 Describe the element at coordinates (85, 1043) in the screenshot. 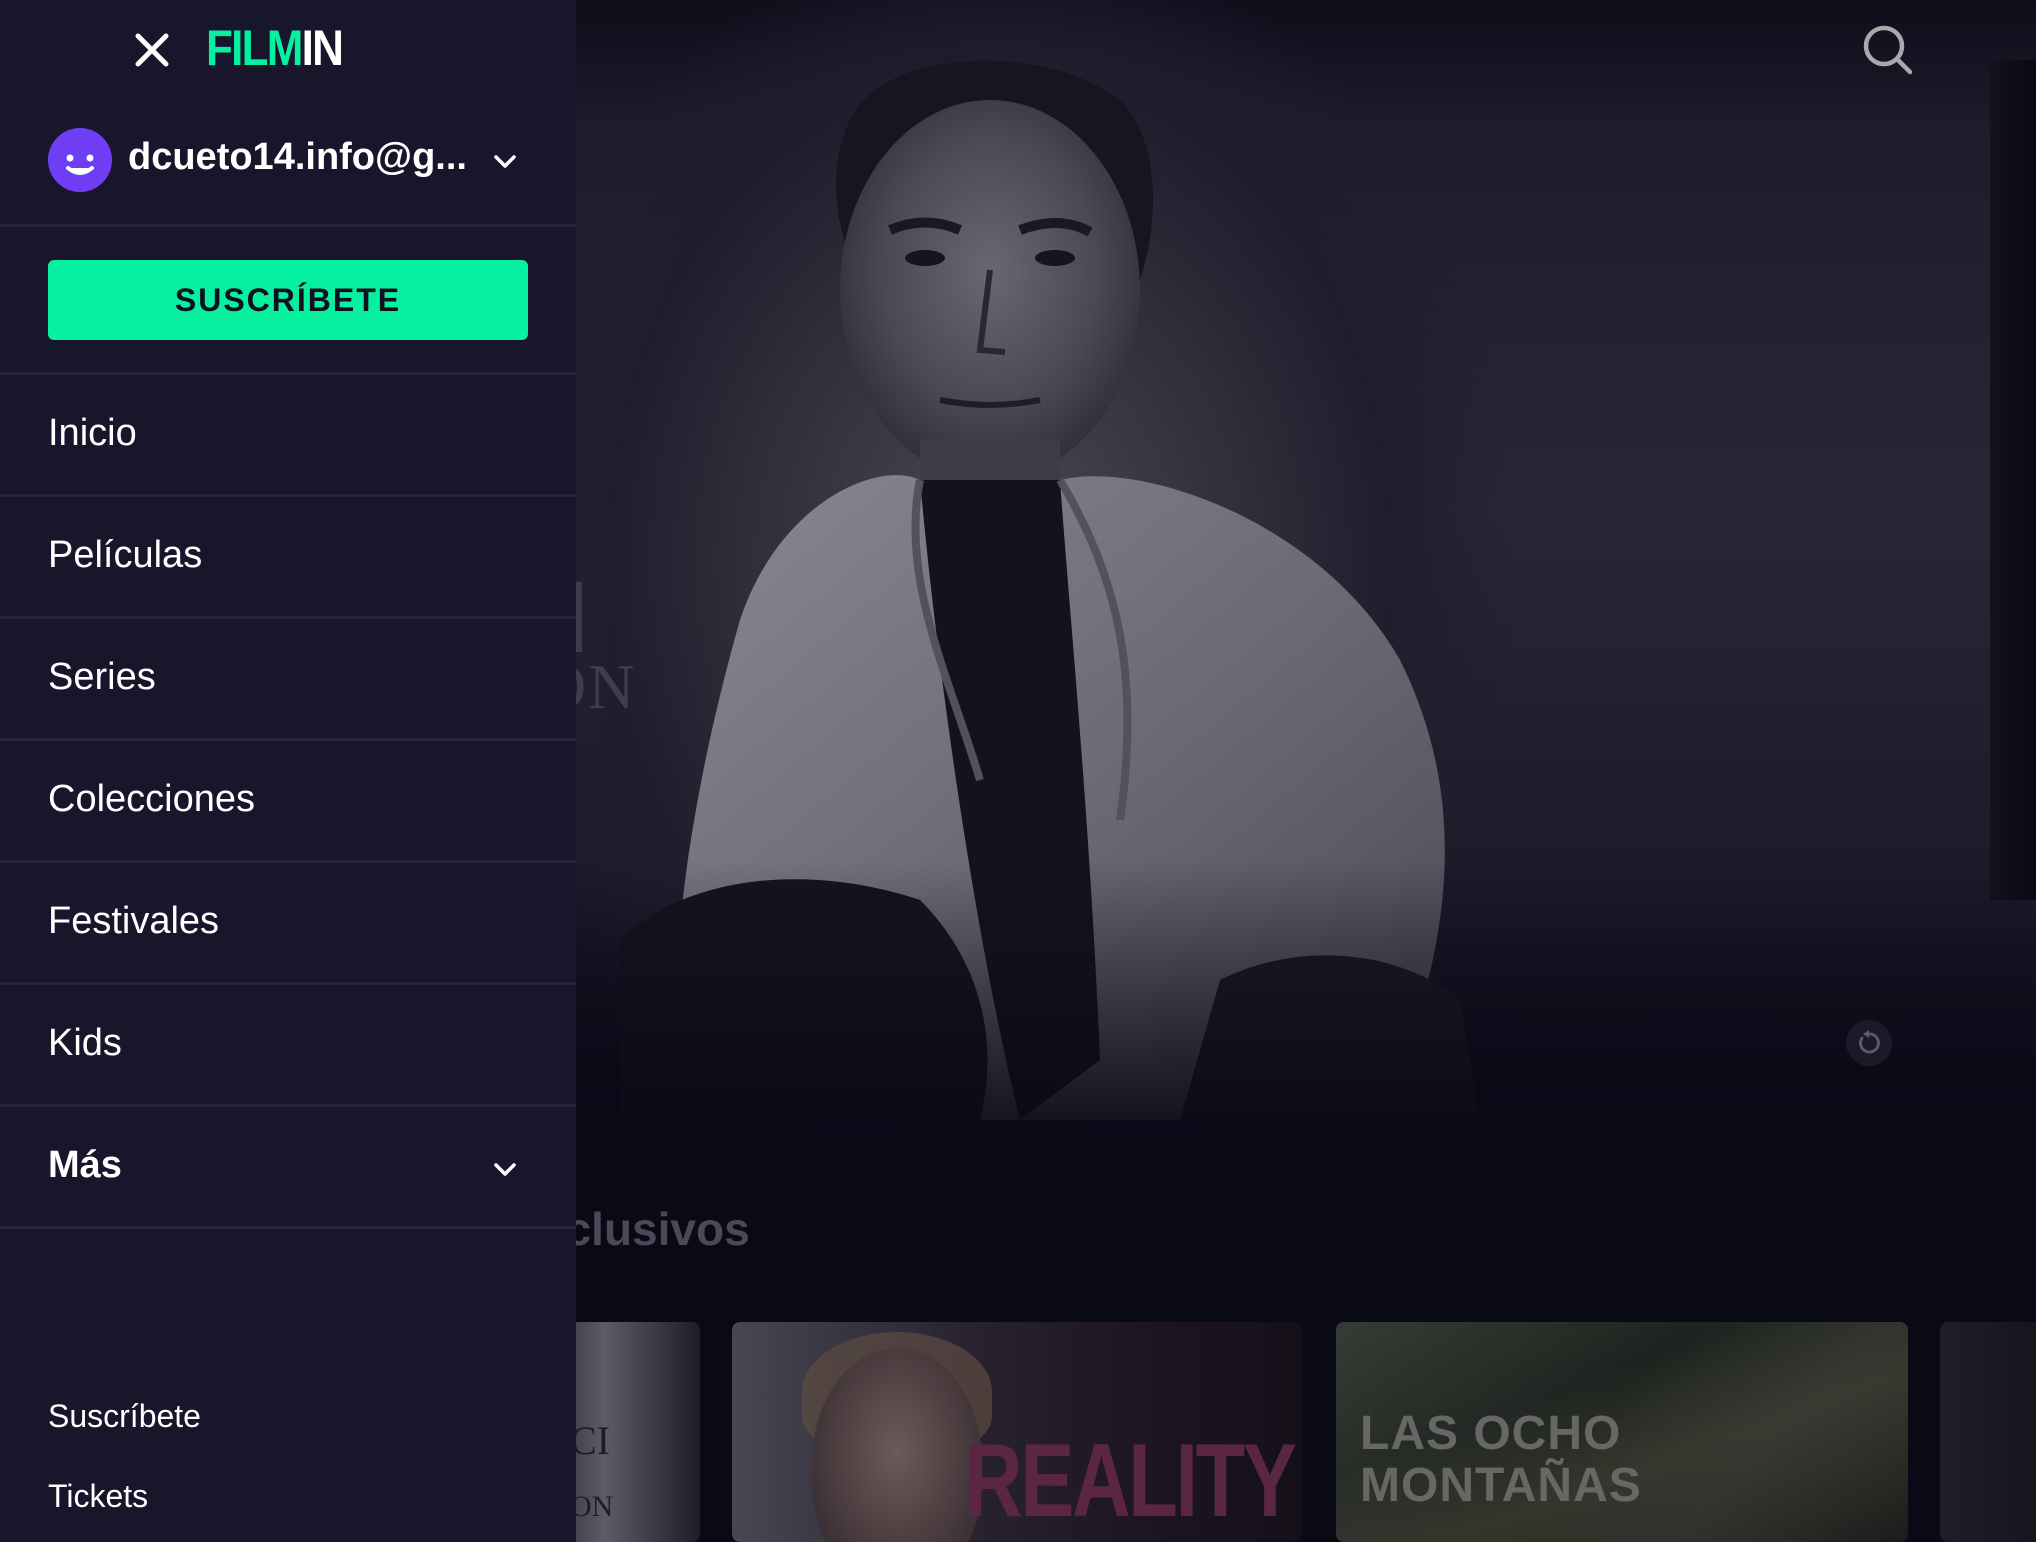

I see `nav-item-label: Kids` at that location.